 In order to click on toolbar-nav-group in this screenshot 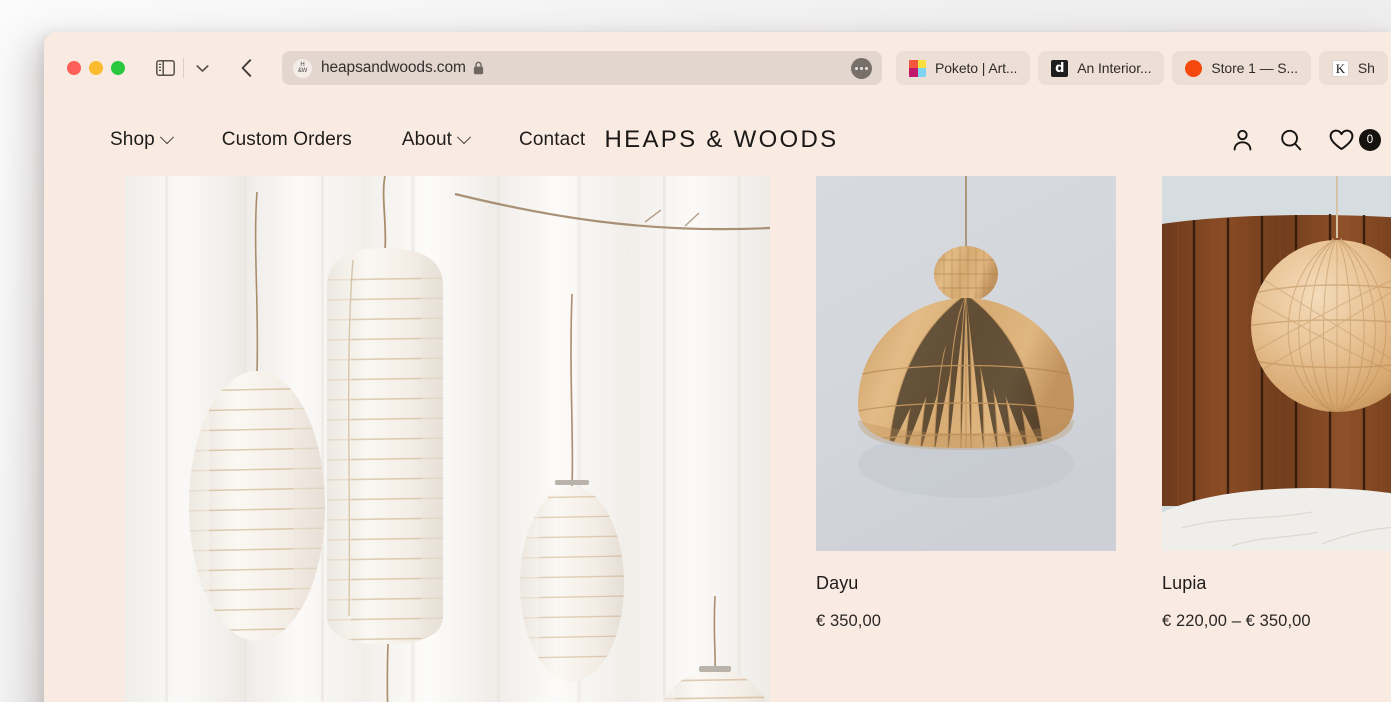, I will do `click(205, 68)`.